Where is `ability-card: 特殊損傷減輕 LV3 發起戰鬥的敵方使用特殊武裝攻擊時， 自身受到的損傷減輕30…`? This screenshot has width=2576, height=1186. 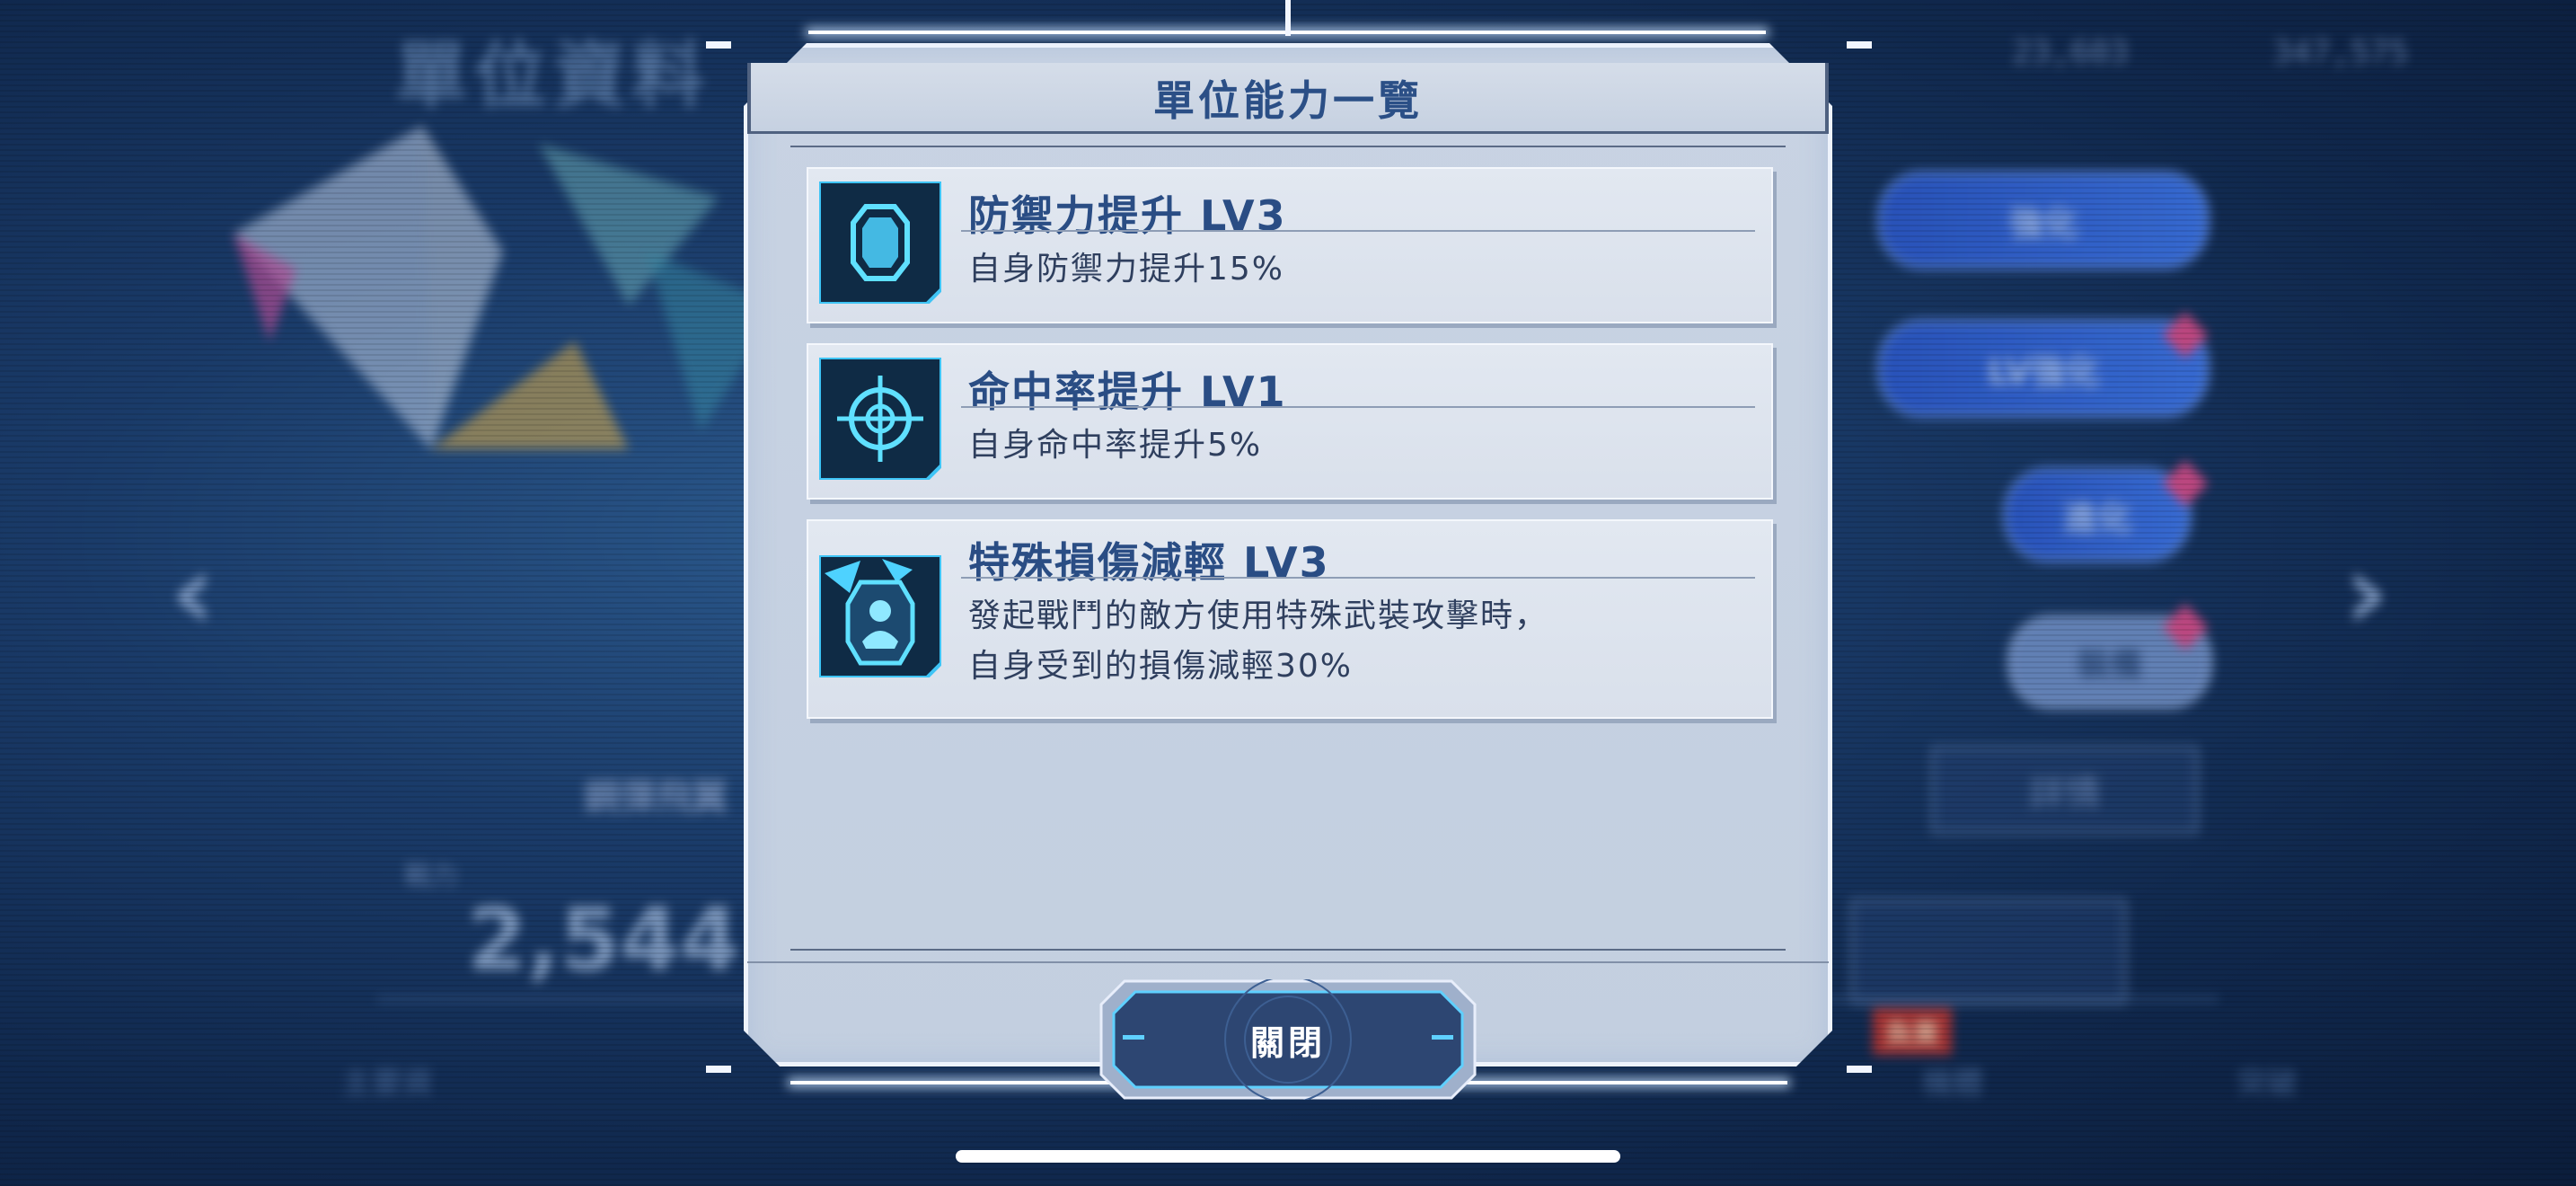
ability-card: 特殊損傷減輕 LV3 發起戰鬥的敵方使用特殊武裝攻擊時， 自身受到的損傷減輕30… is located at coordinates (1290, 619).